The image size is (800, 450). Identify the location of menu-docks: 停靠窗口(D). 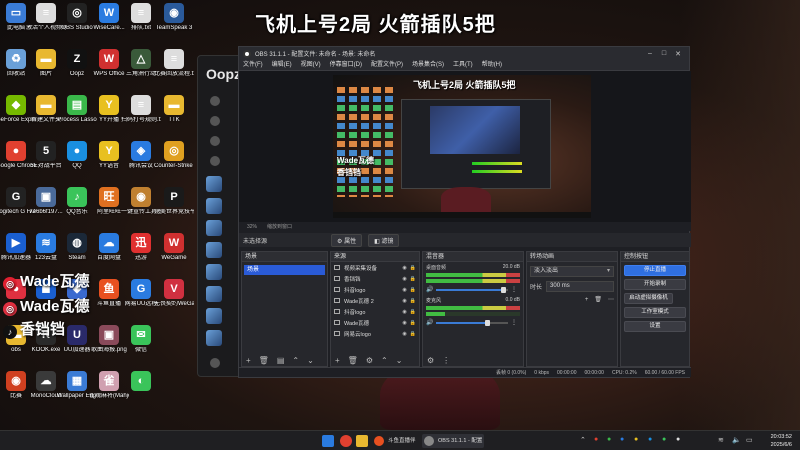
(346, 65).